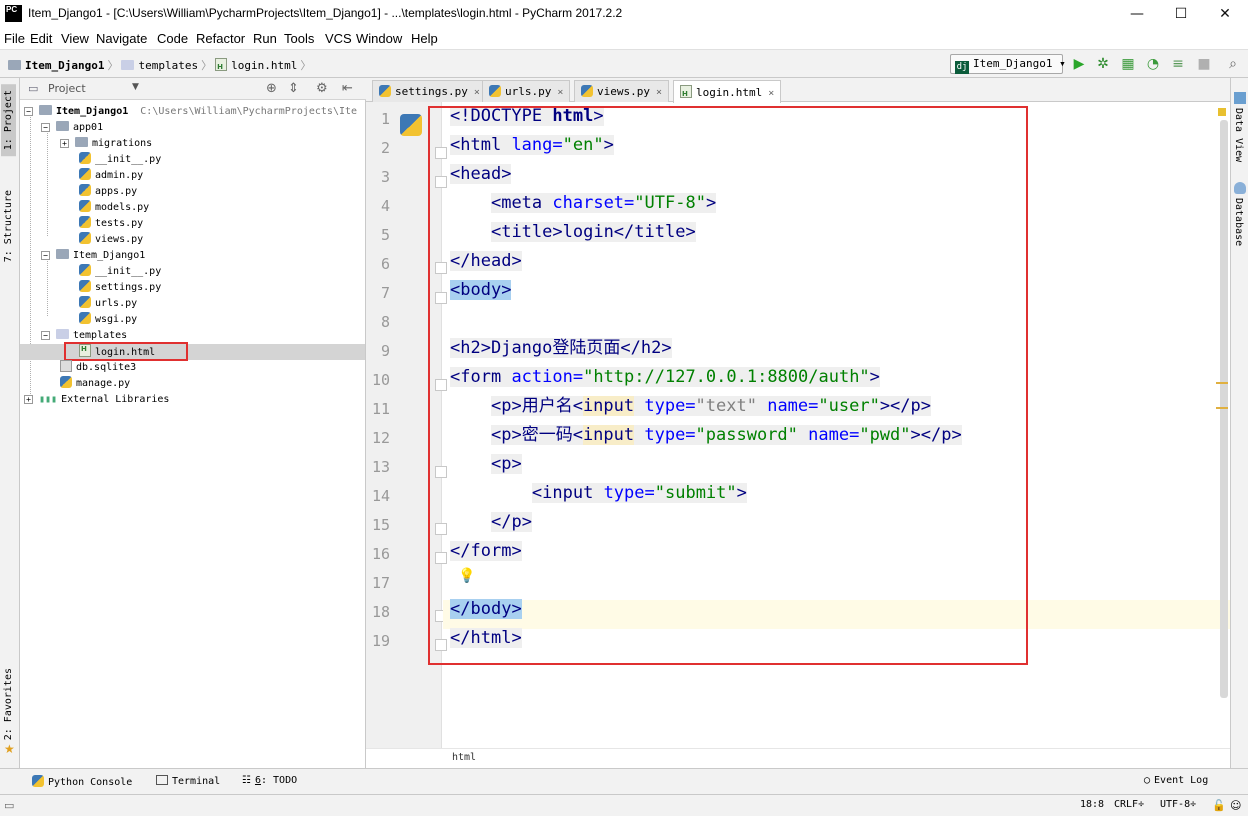  What do you see at coordinates (265, 38) in the screenshot?
I see `menu-run: Run` at bounding box center [265, 38].